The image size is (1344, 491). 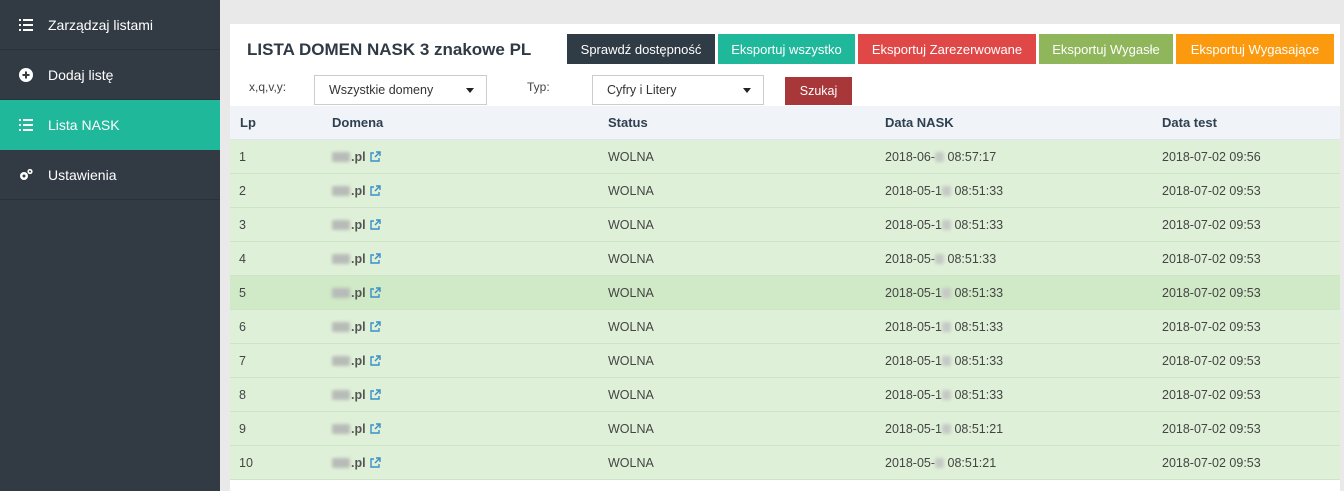 I want to click on cell-lp: 7, so click(x=242, y=360).